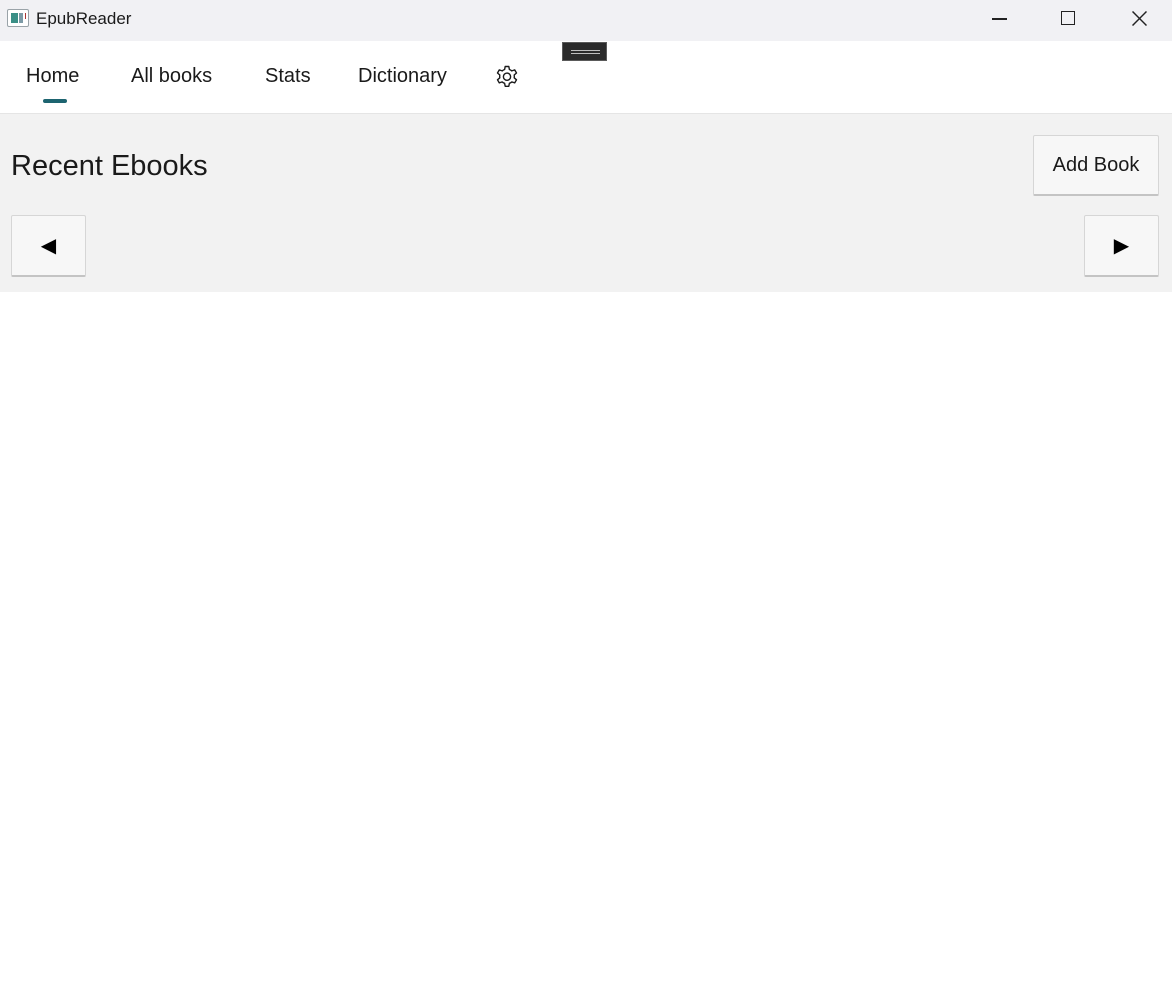 The image size is (1172, 984). I want to click on maximize-icon, so click(1068, 18).